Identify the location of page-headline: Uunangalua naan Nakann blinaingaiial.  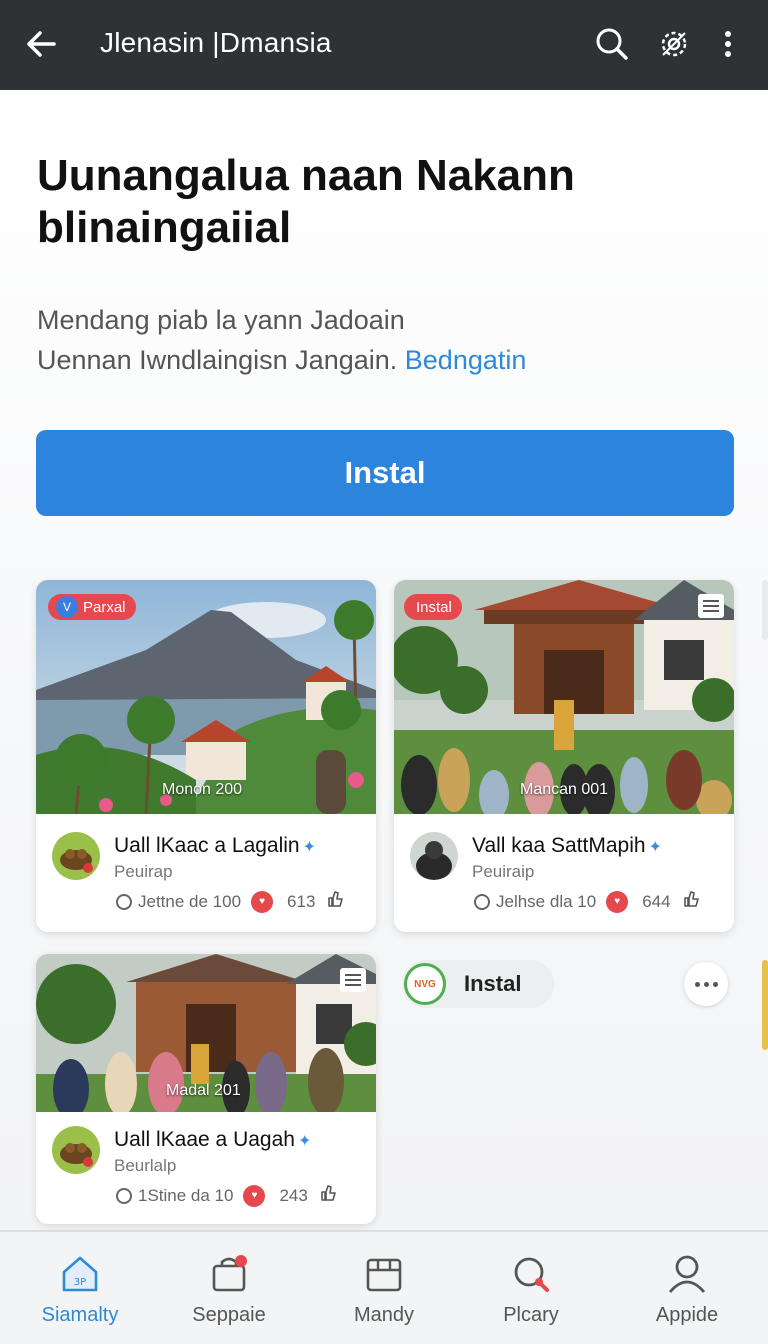
(306, 201).